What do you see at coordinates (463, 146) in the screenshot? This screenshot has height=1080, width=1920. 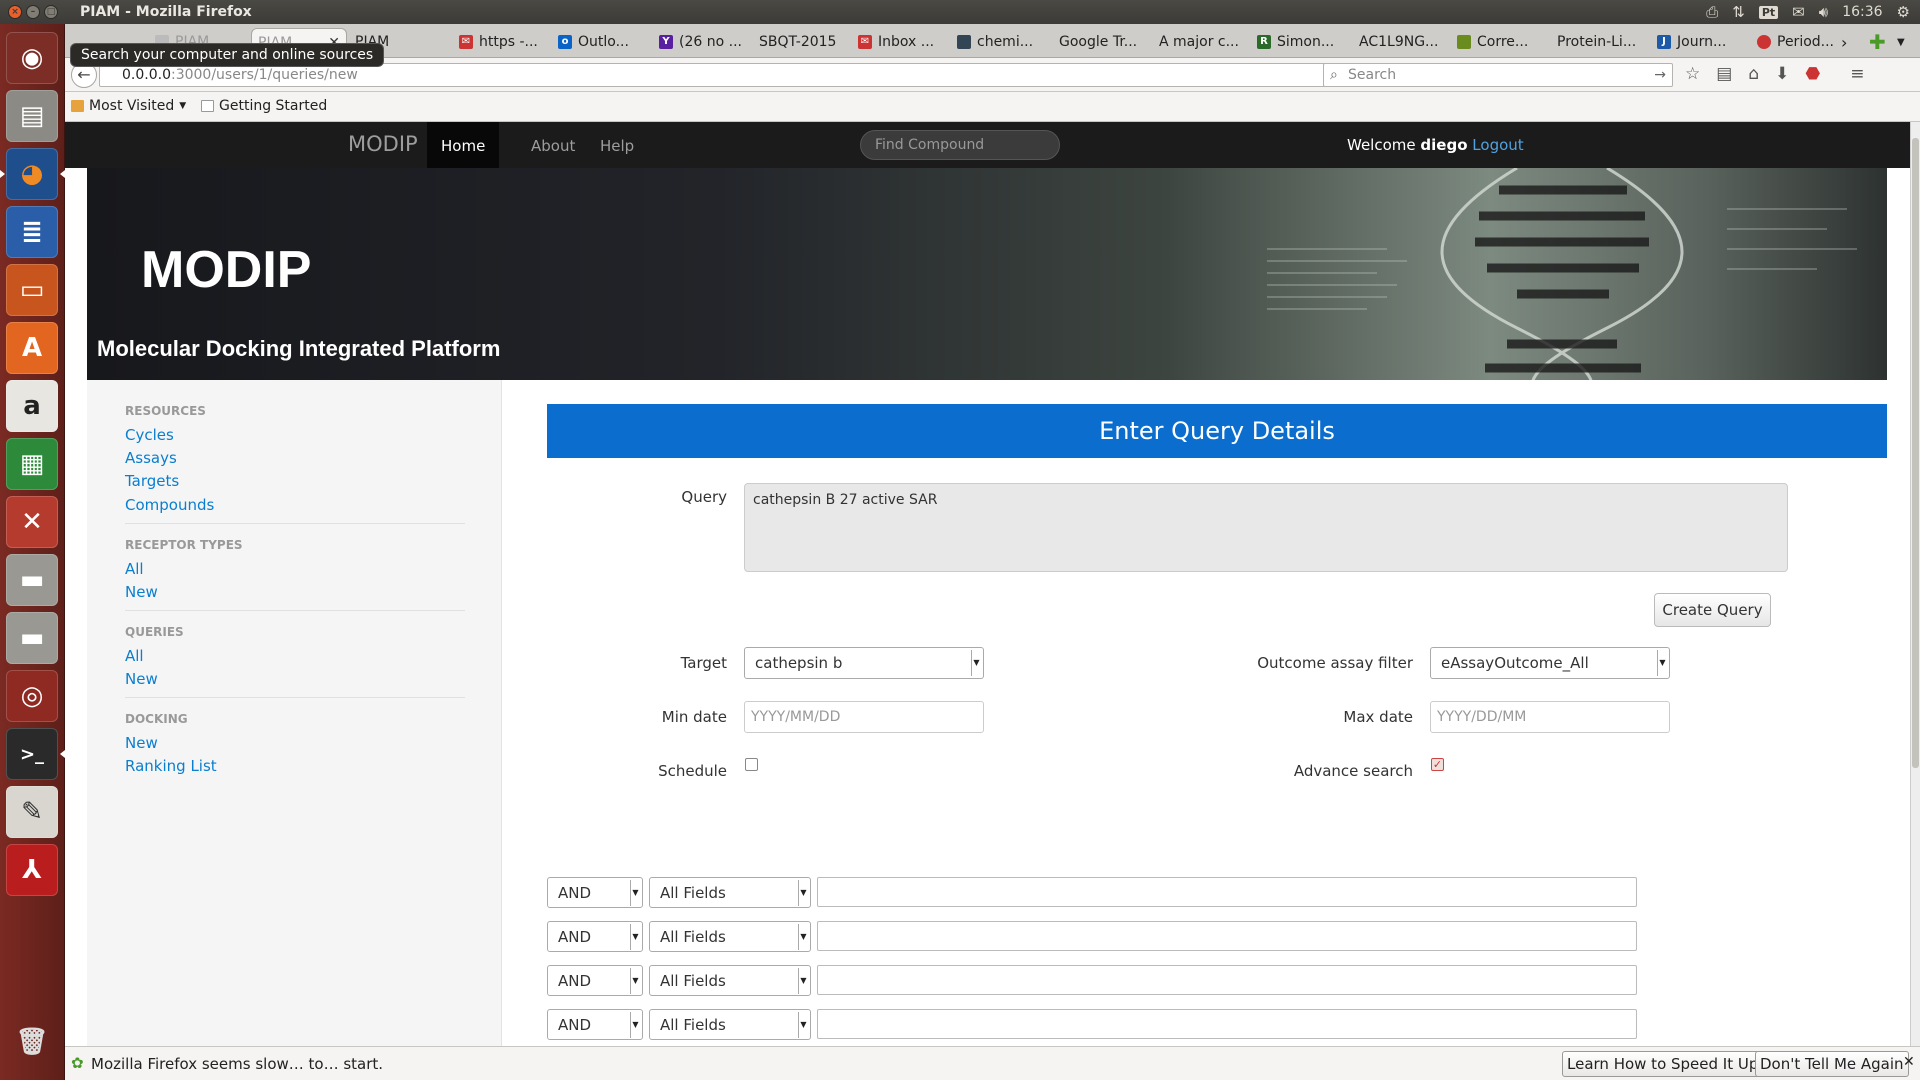 I see `nav-home: Home` at bounding box center [463, 146].